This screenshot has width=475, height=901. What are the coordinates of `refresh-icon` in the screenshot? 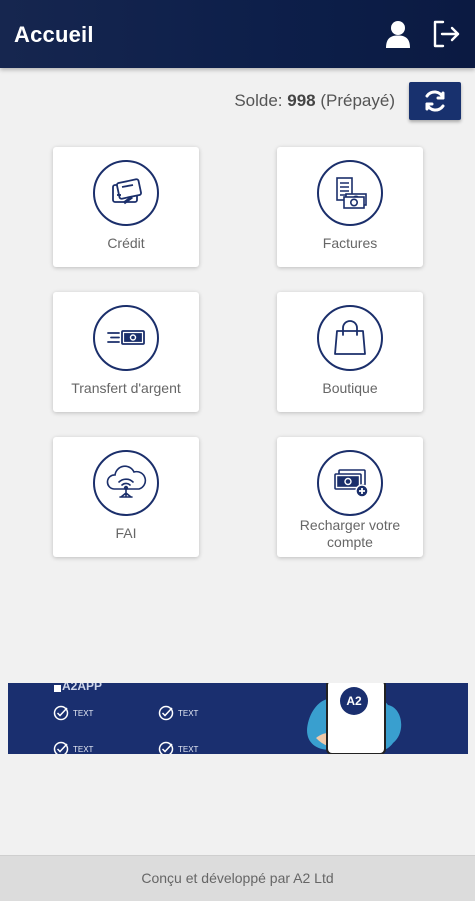 It's located at (435, 101).